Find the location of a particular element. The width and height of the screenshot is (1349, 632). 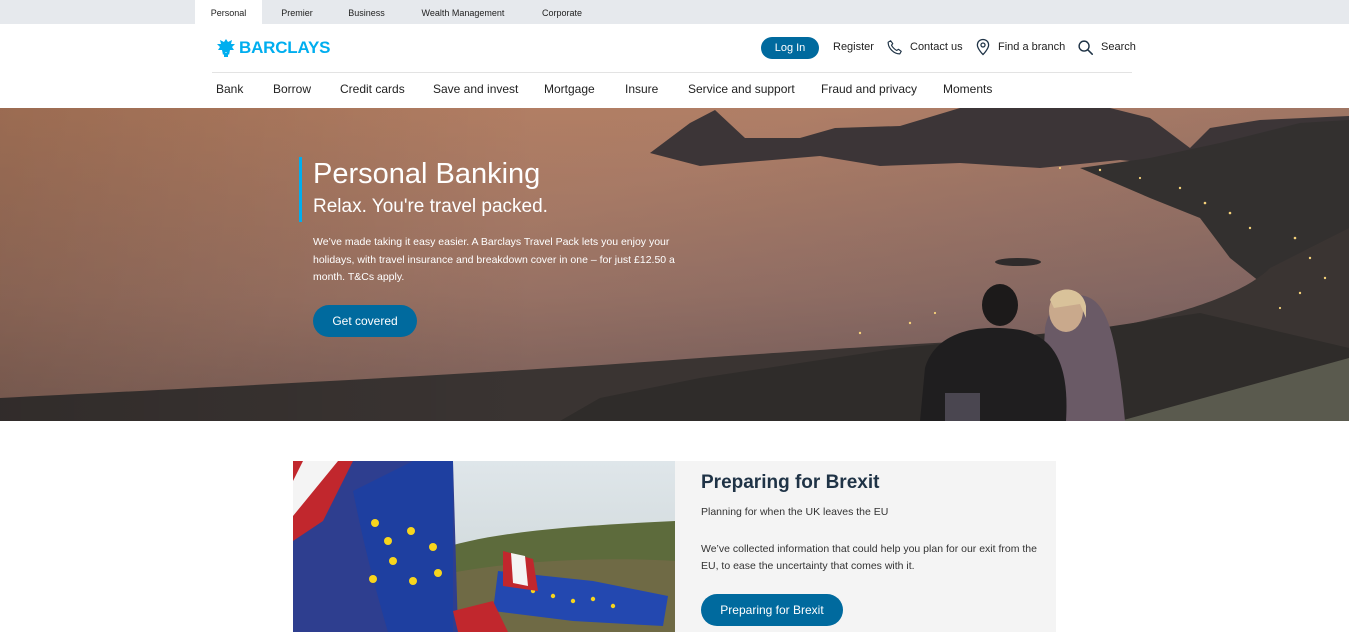

search-label: Search is located at coordinates (1118, 47).